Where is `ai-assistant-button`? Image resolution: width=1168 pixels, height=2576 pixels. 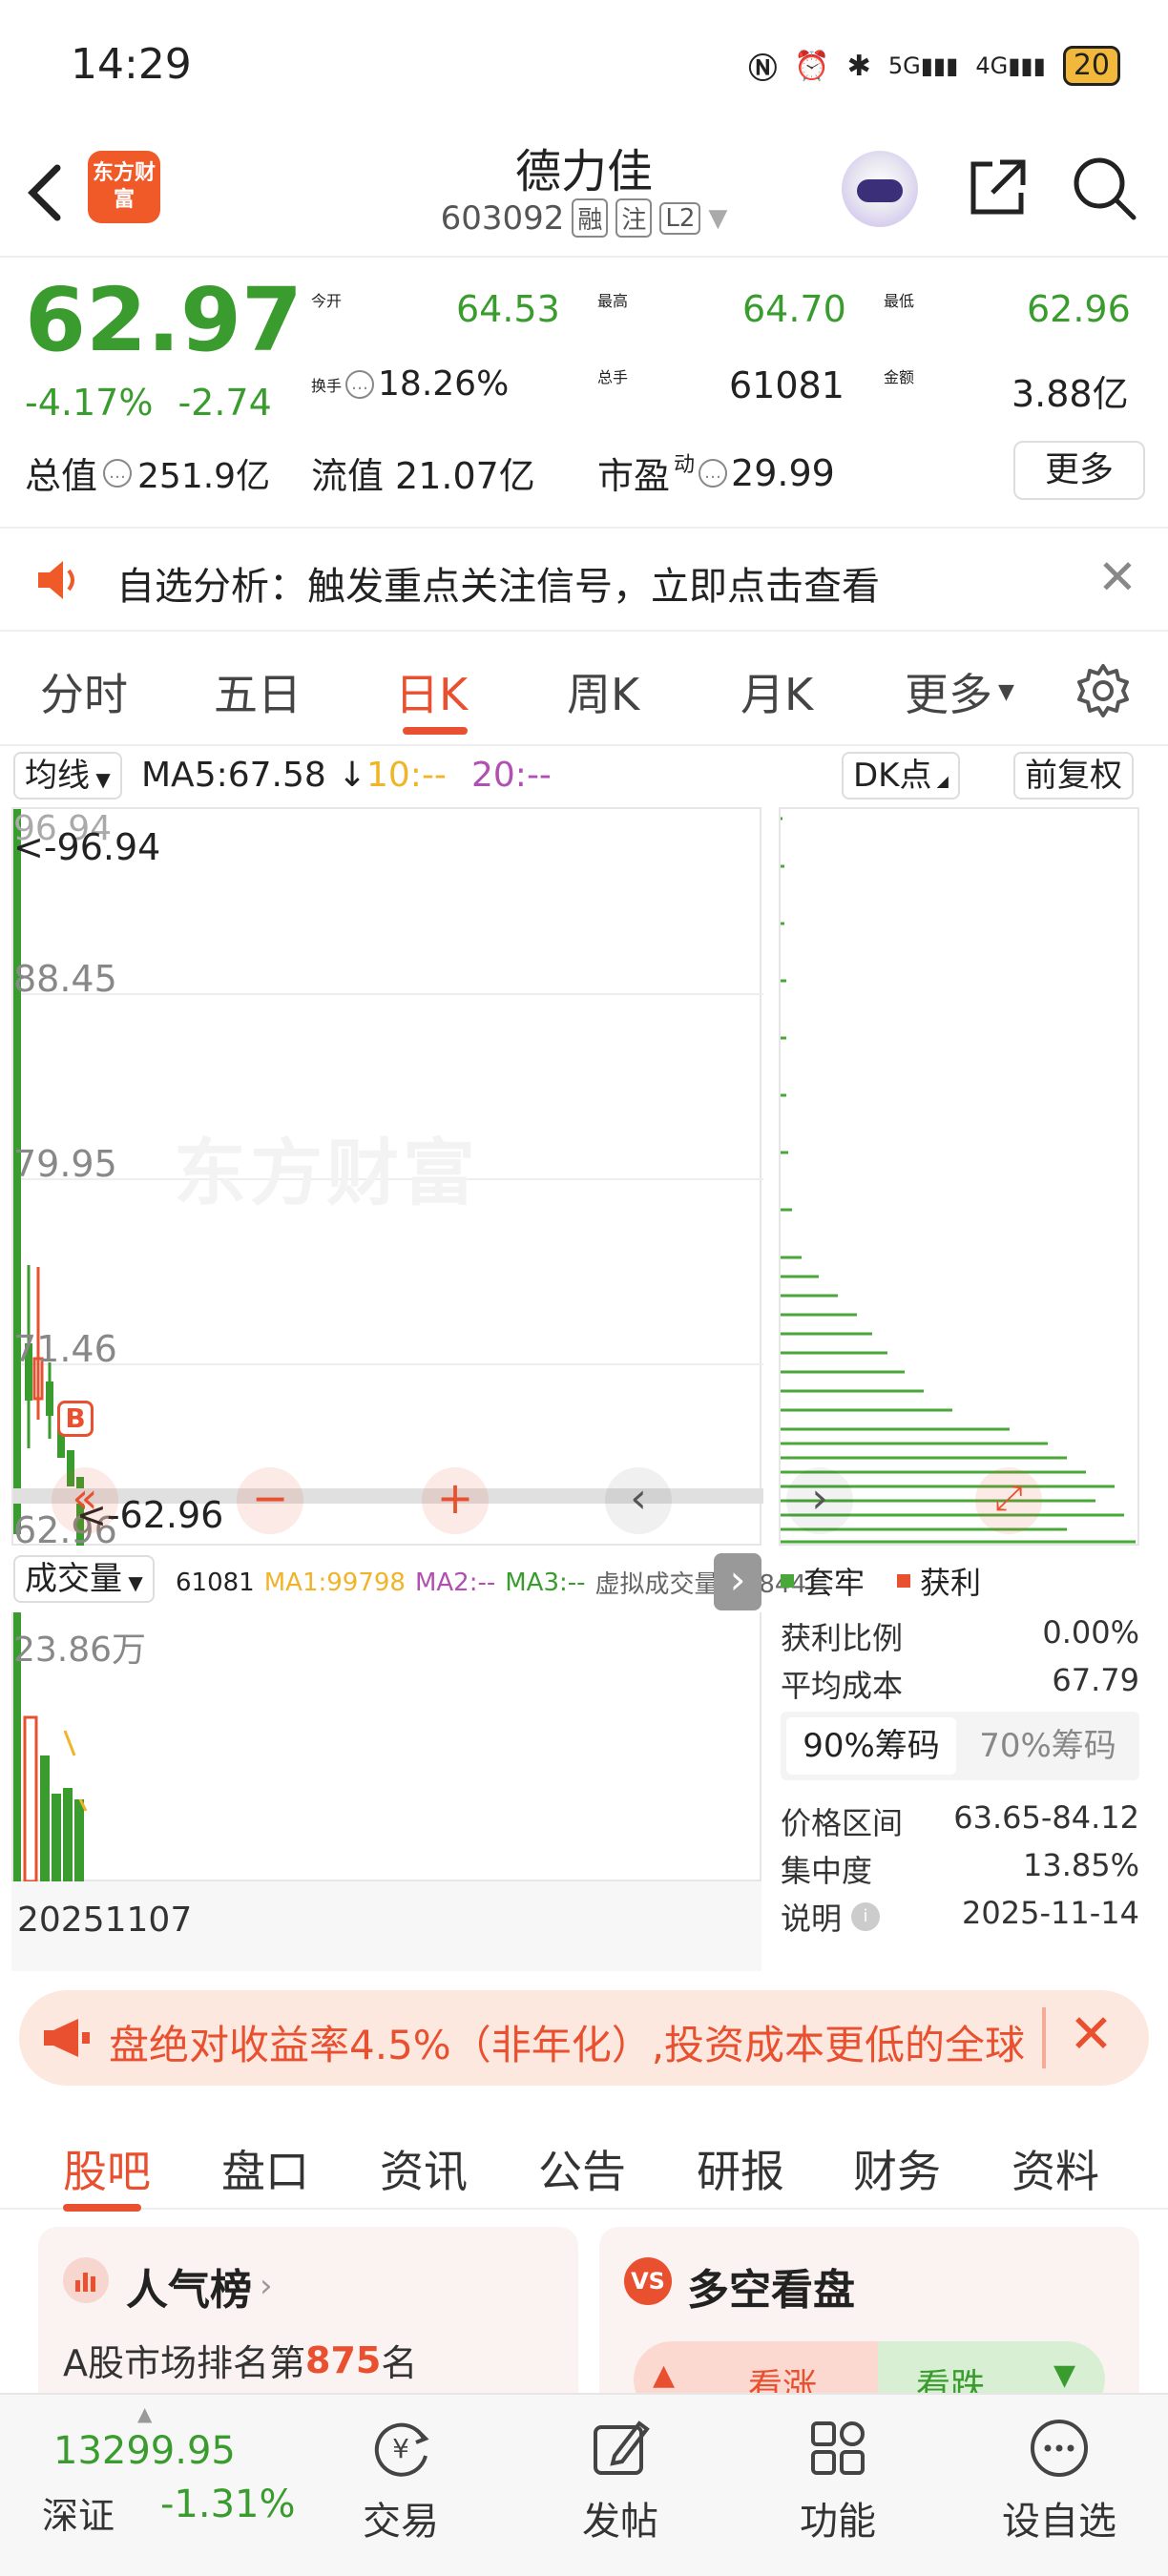
ai-assistant-button is located at coordinates (880, 189).